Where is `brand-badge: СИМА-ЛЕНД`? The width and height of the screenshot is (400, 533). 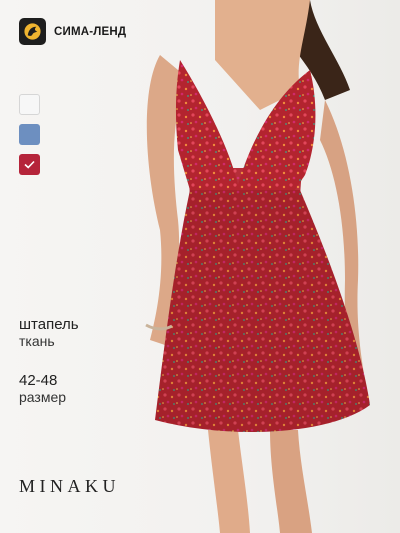
brand-badge: СИМА-ЛЕНД is located at coordinates (72, 31).